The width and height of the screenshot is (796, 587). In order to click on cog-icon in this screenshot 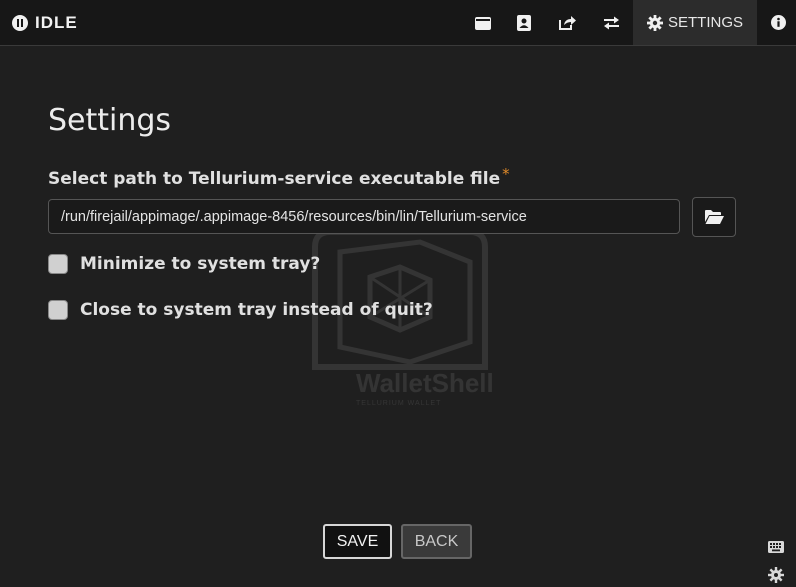, I will do `click(776, 575)`.